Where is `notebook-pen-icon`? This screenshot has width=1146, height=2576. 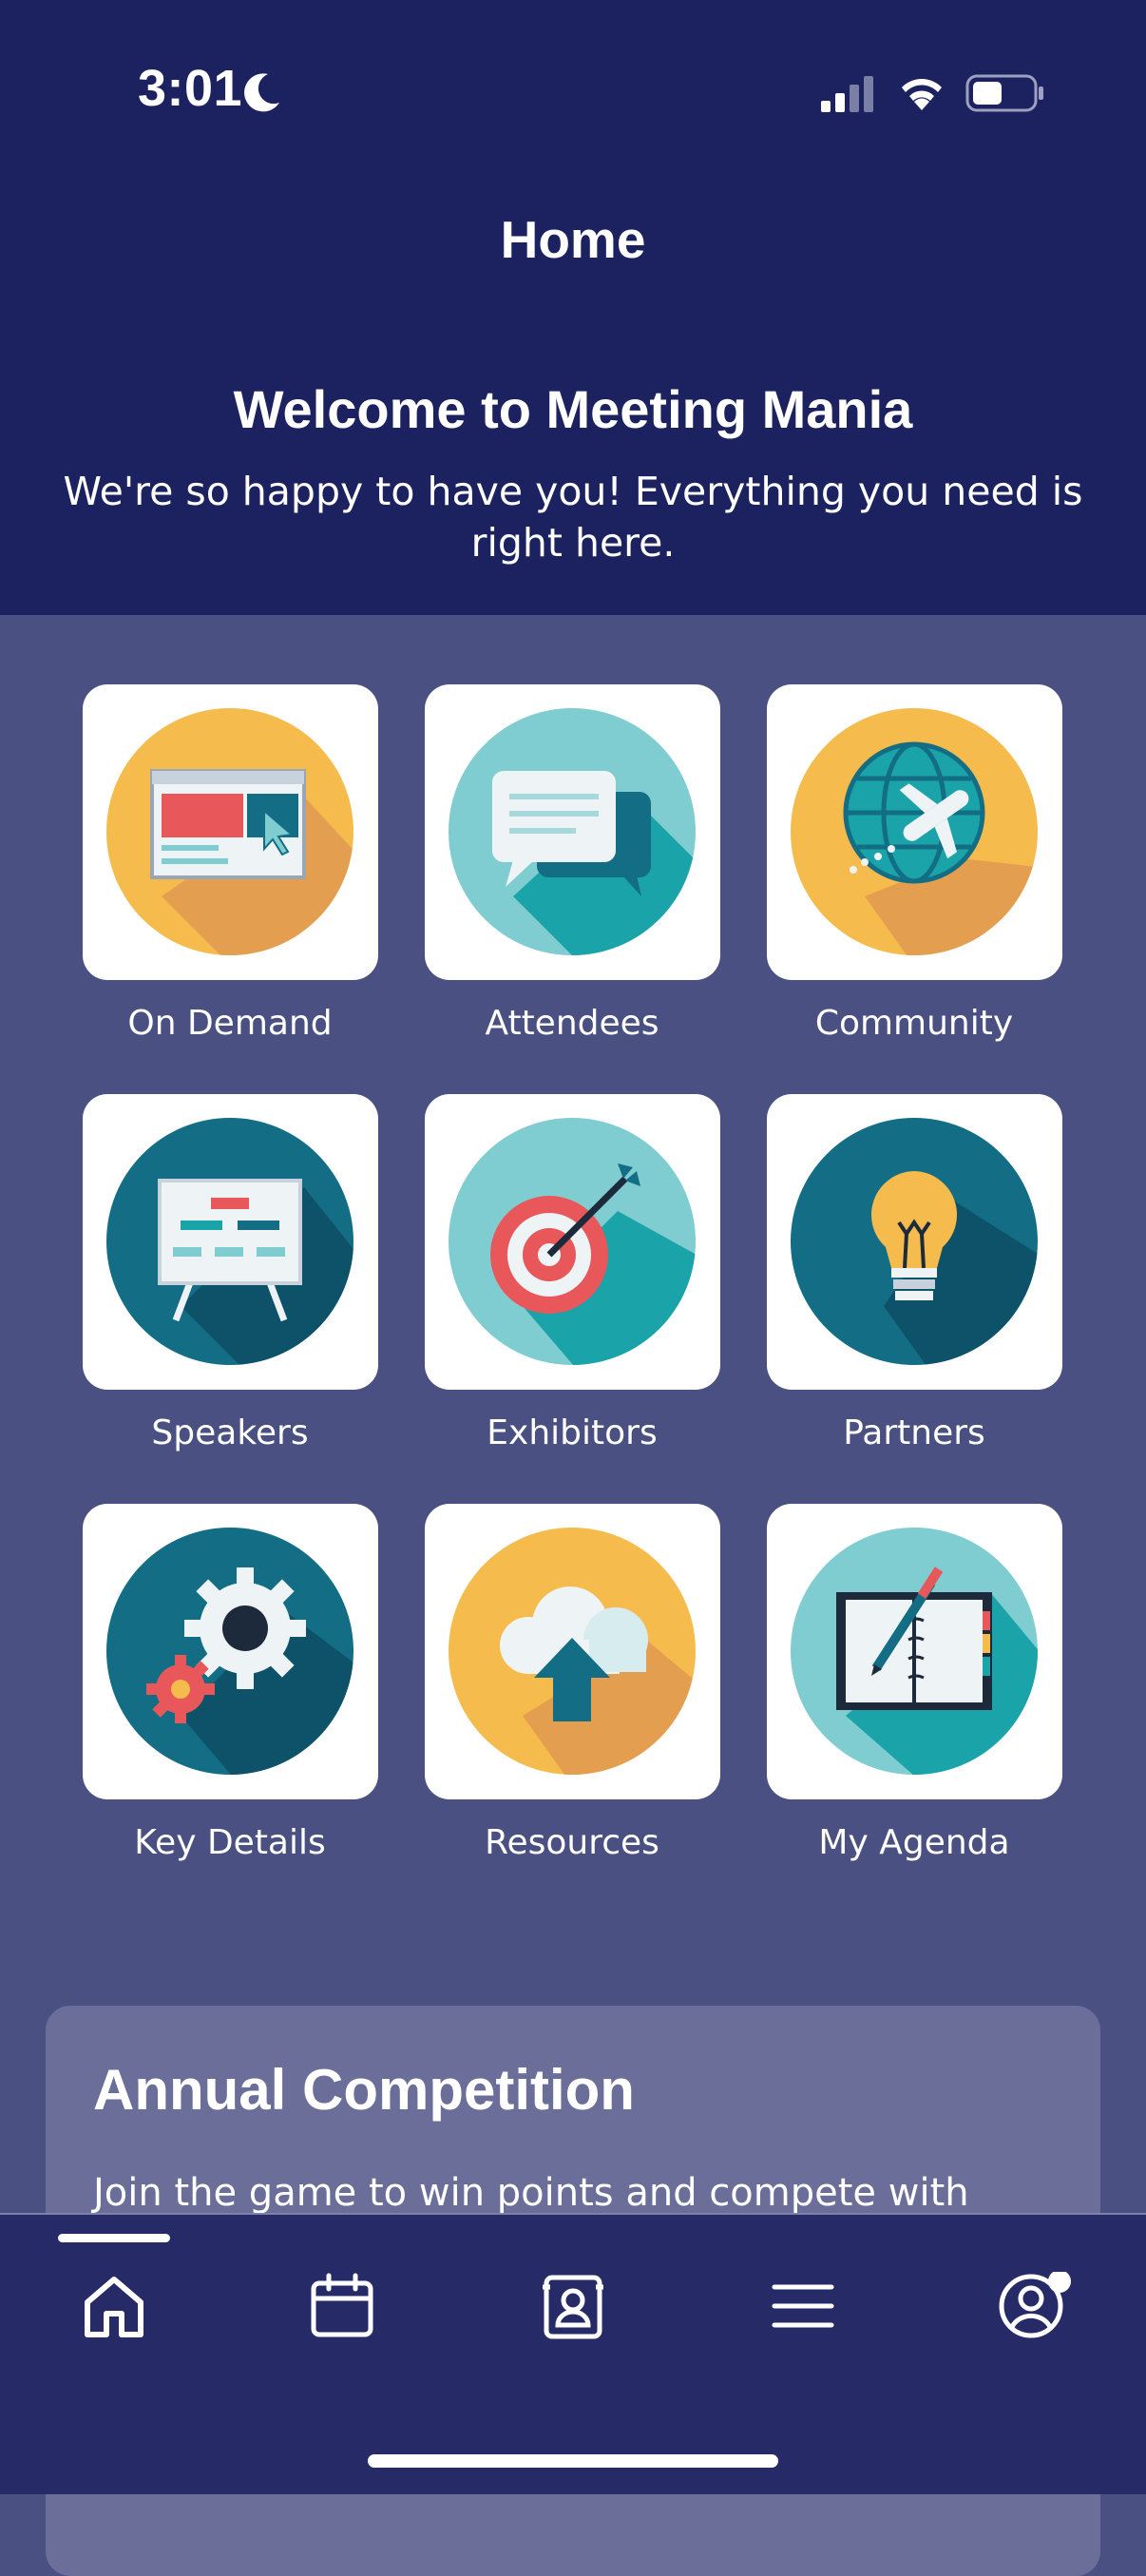 notebook-pen-icon is located at coordinates (914, 1652).